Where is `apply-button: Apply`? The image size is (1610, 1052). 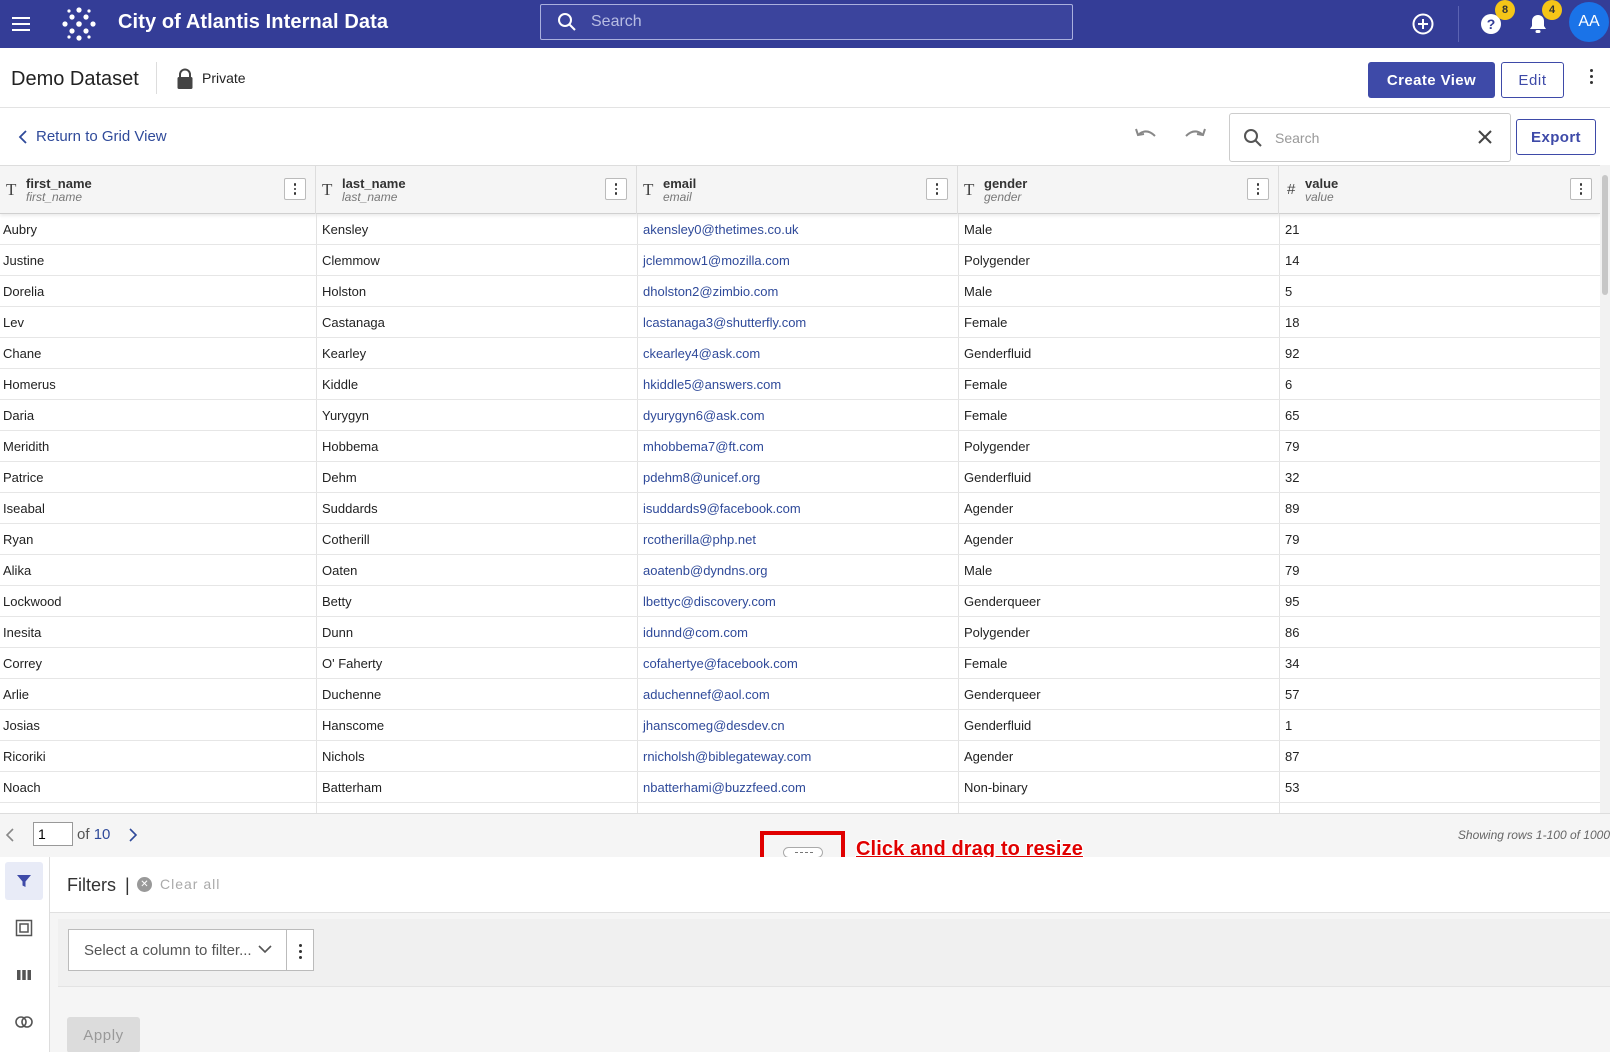 apply-button: Apply is located at coordinates (103, 1034).